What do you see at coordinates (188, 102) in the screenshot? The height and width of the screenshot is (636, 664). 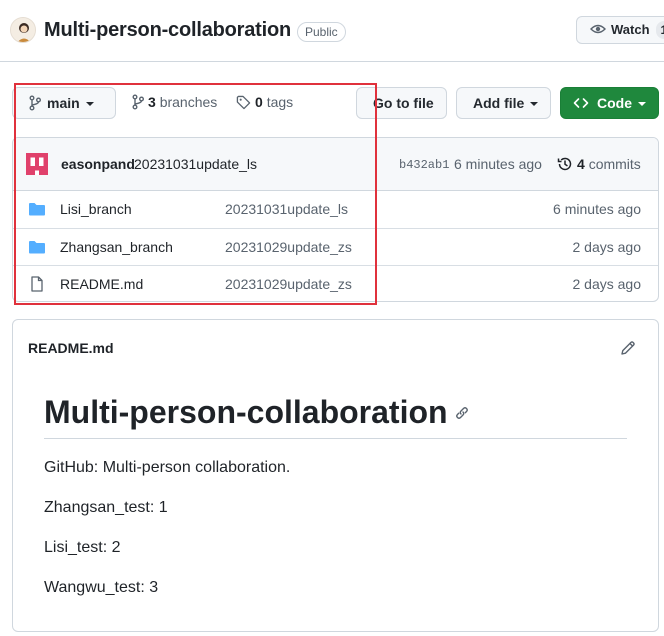 I see `branches-label: branches` at bounding box center [188, 102].